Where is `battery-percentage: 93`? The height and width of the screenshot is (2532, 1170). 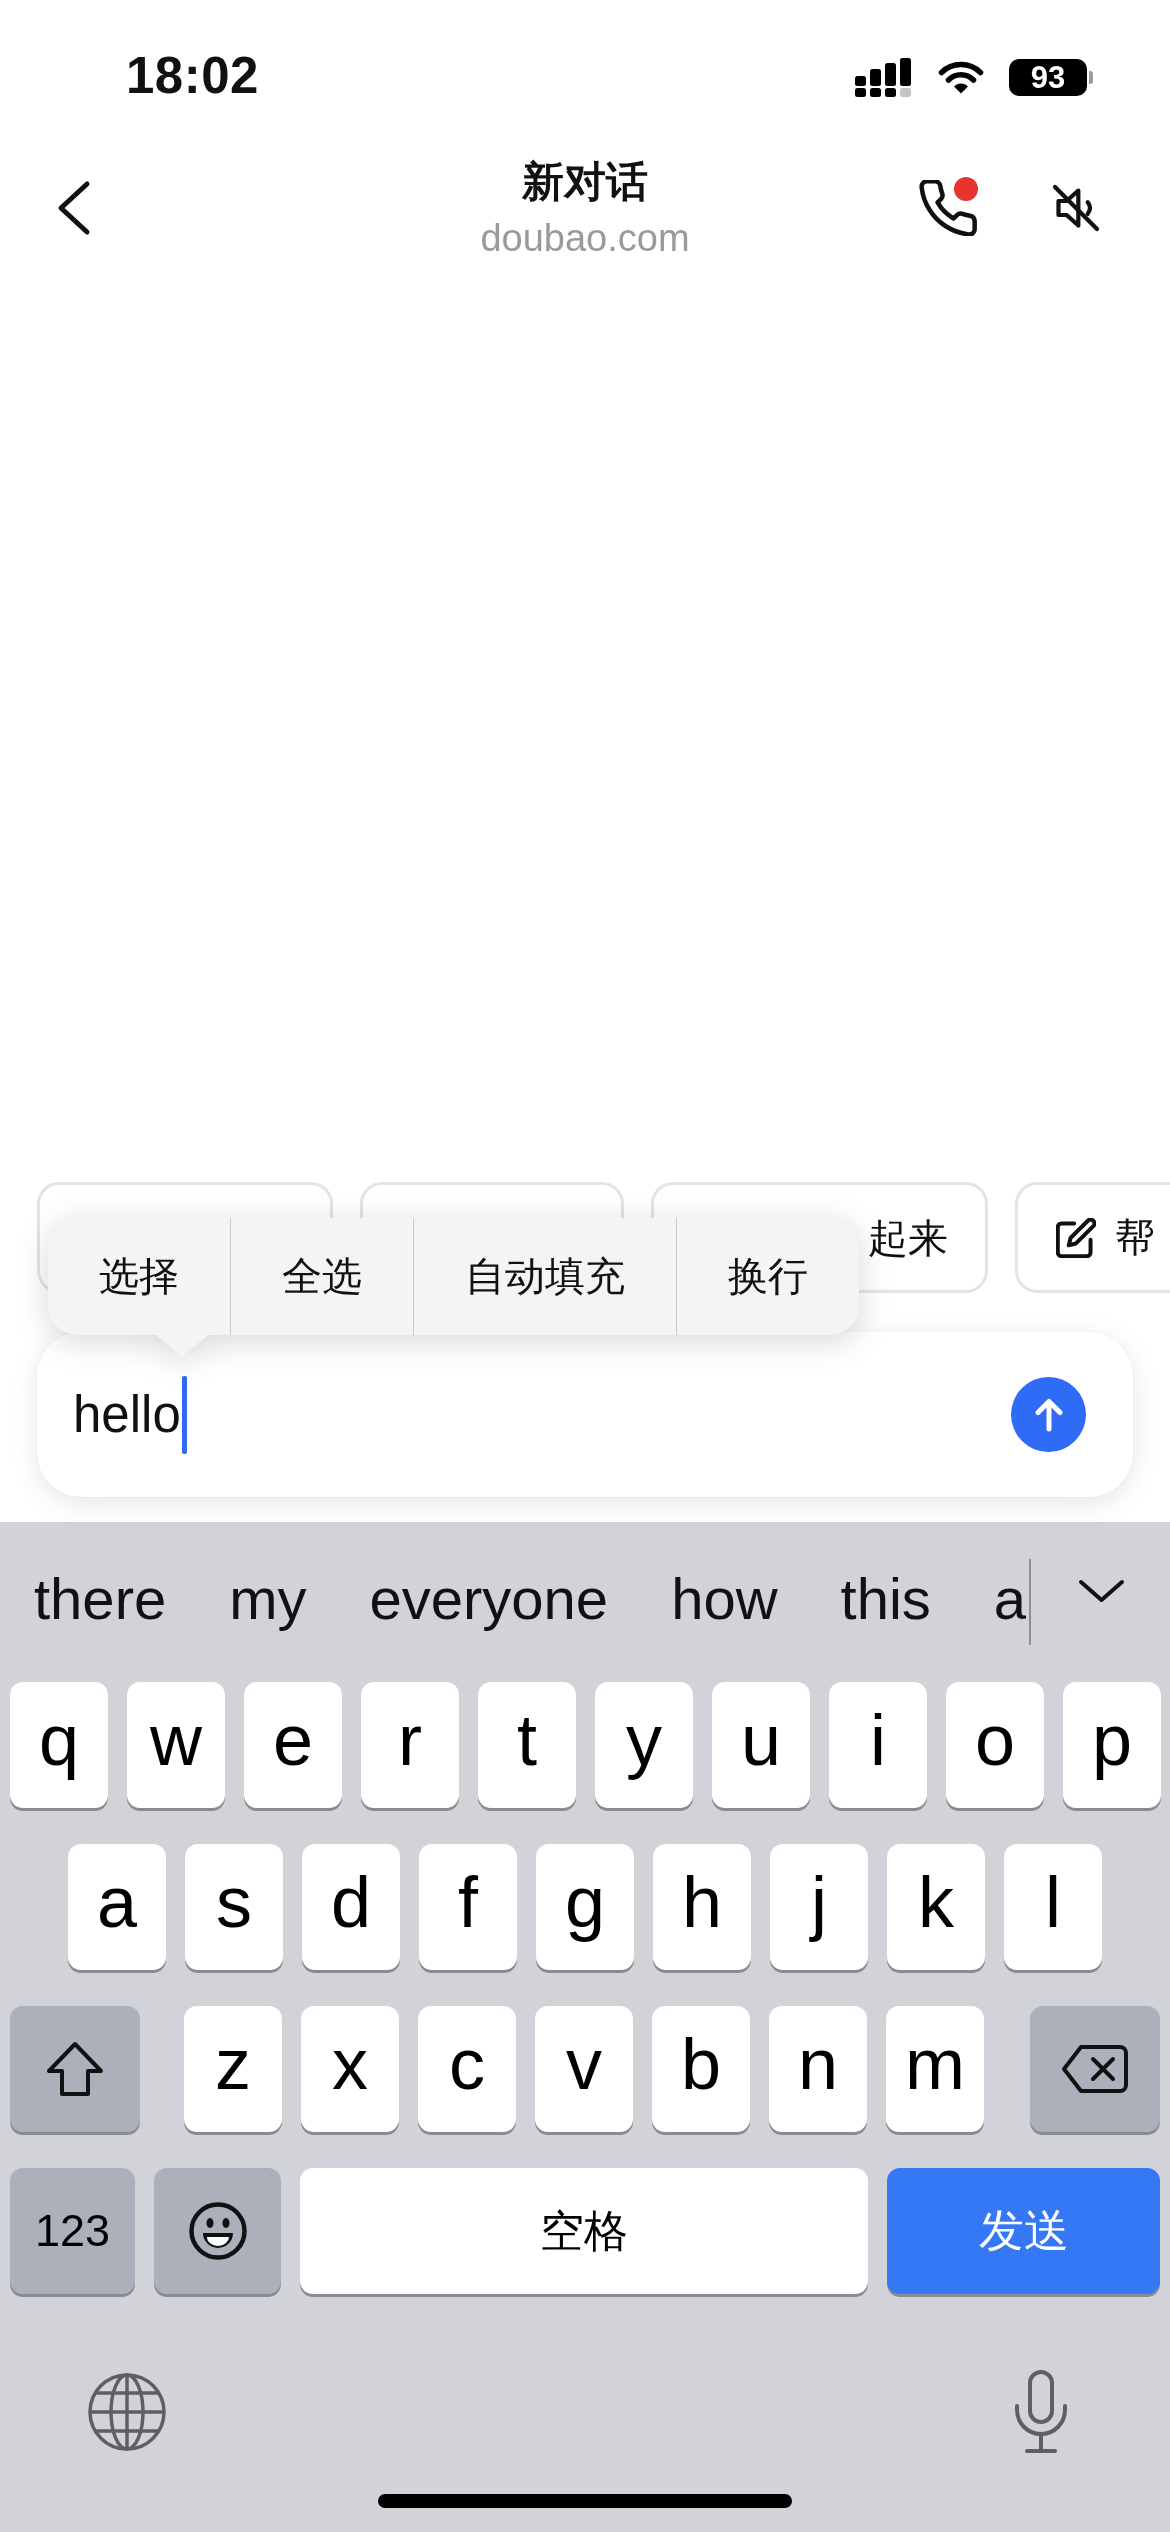 battery-percentage: 93 is located at coordinates (1048, 77).